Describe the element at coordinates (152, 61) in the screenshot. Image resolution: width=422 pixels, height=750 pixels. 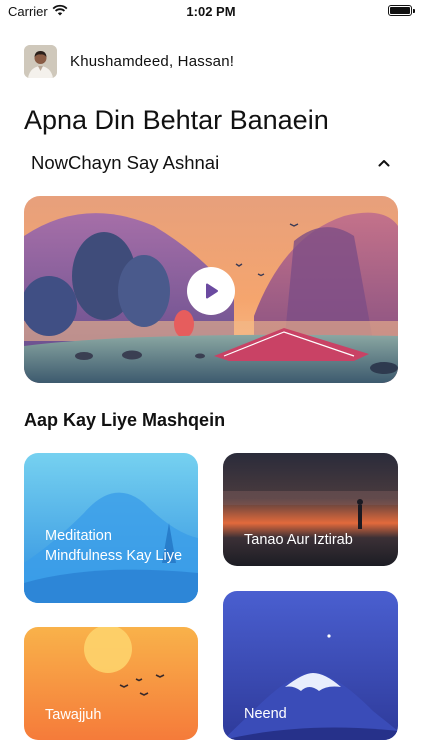
I see `greeting-text: Khushamdeed, Hassan!` at that location.